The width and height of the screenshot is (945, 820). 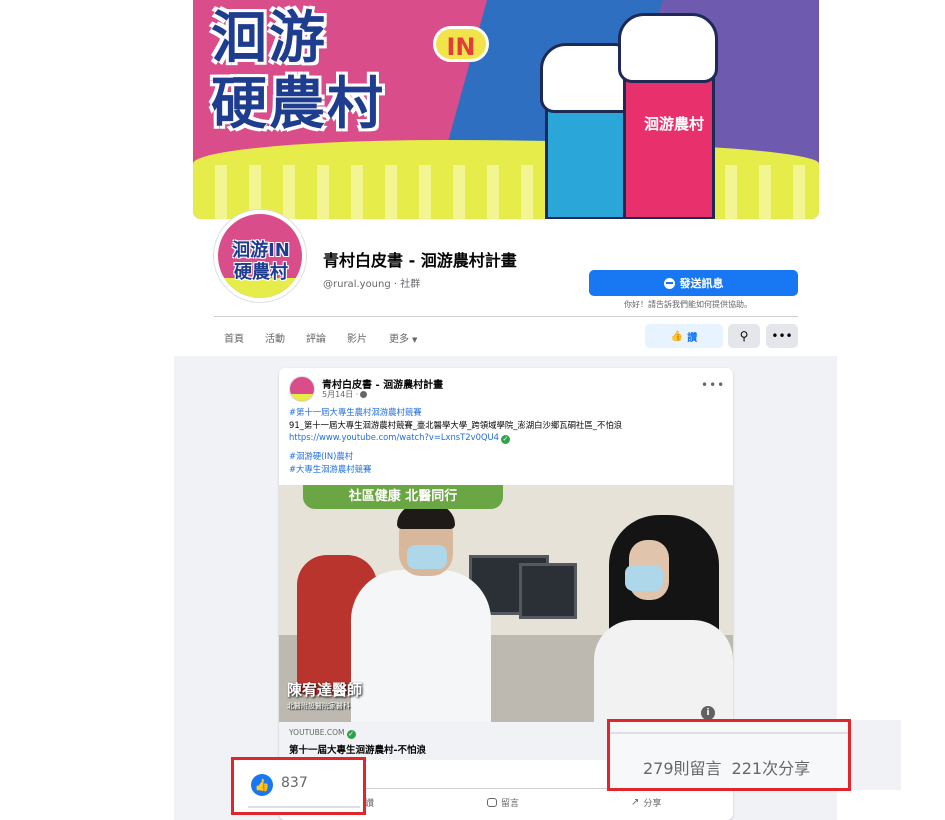 What do you see at coordinates (713, 385) in the screenshot?
I see `post-more-icon: •••` at bounding box center [713, 385].